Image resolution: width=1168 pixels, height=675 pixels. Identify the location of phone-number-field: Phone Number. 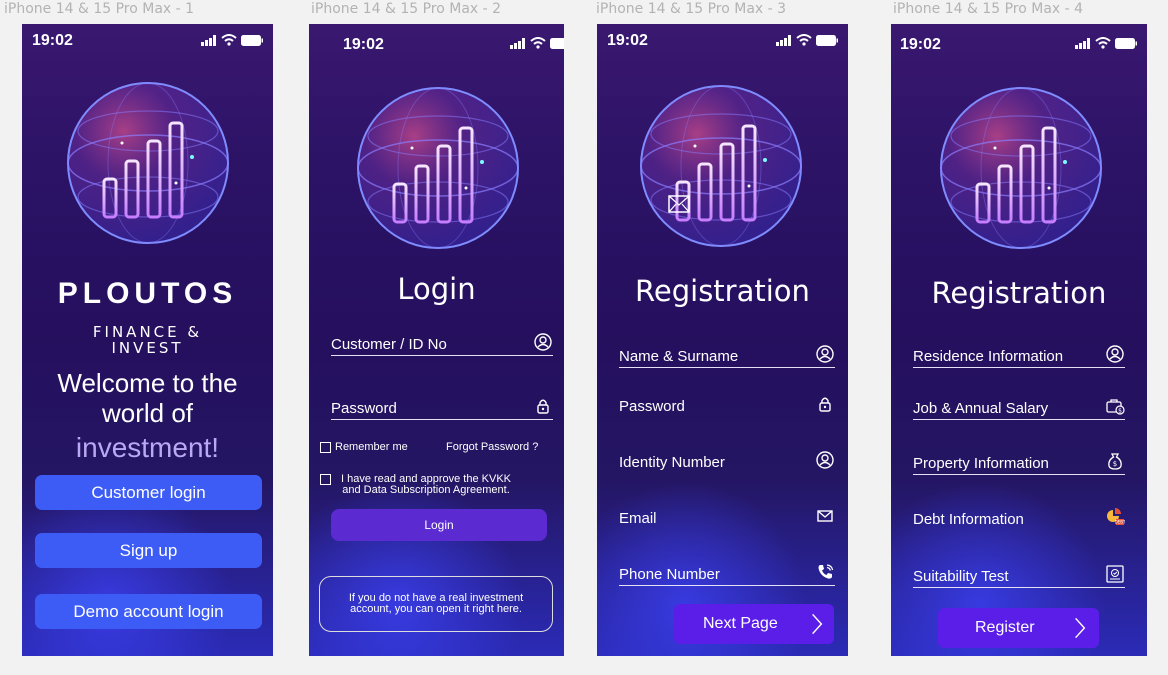
(727, 574).